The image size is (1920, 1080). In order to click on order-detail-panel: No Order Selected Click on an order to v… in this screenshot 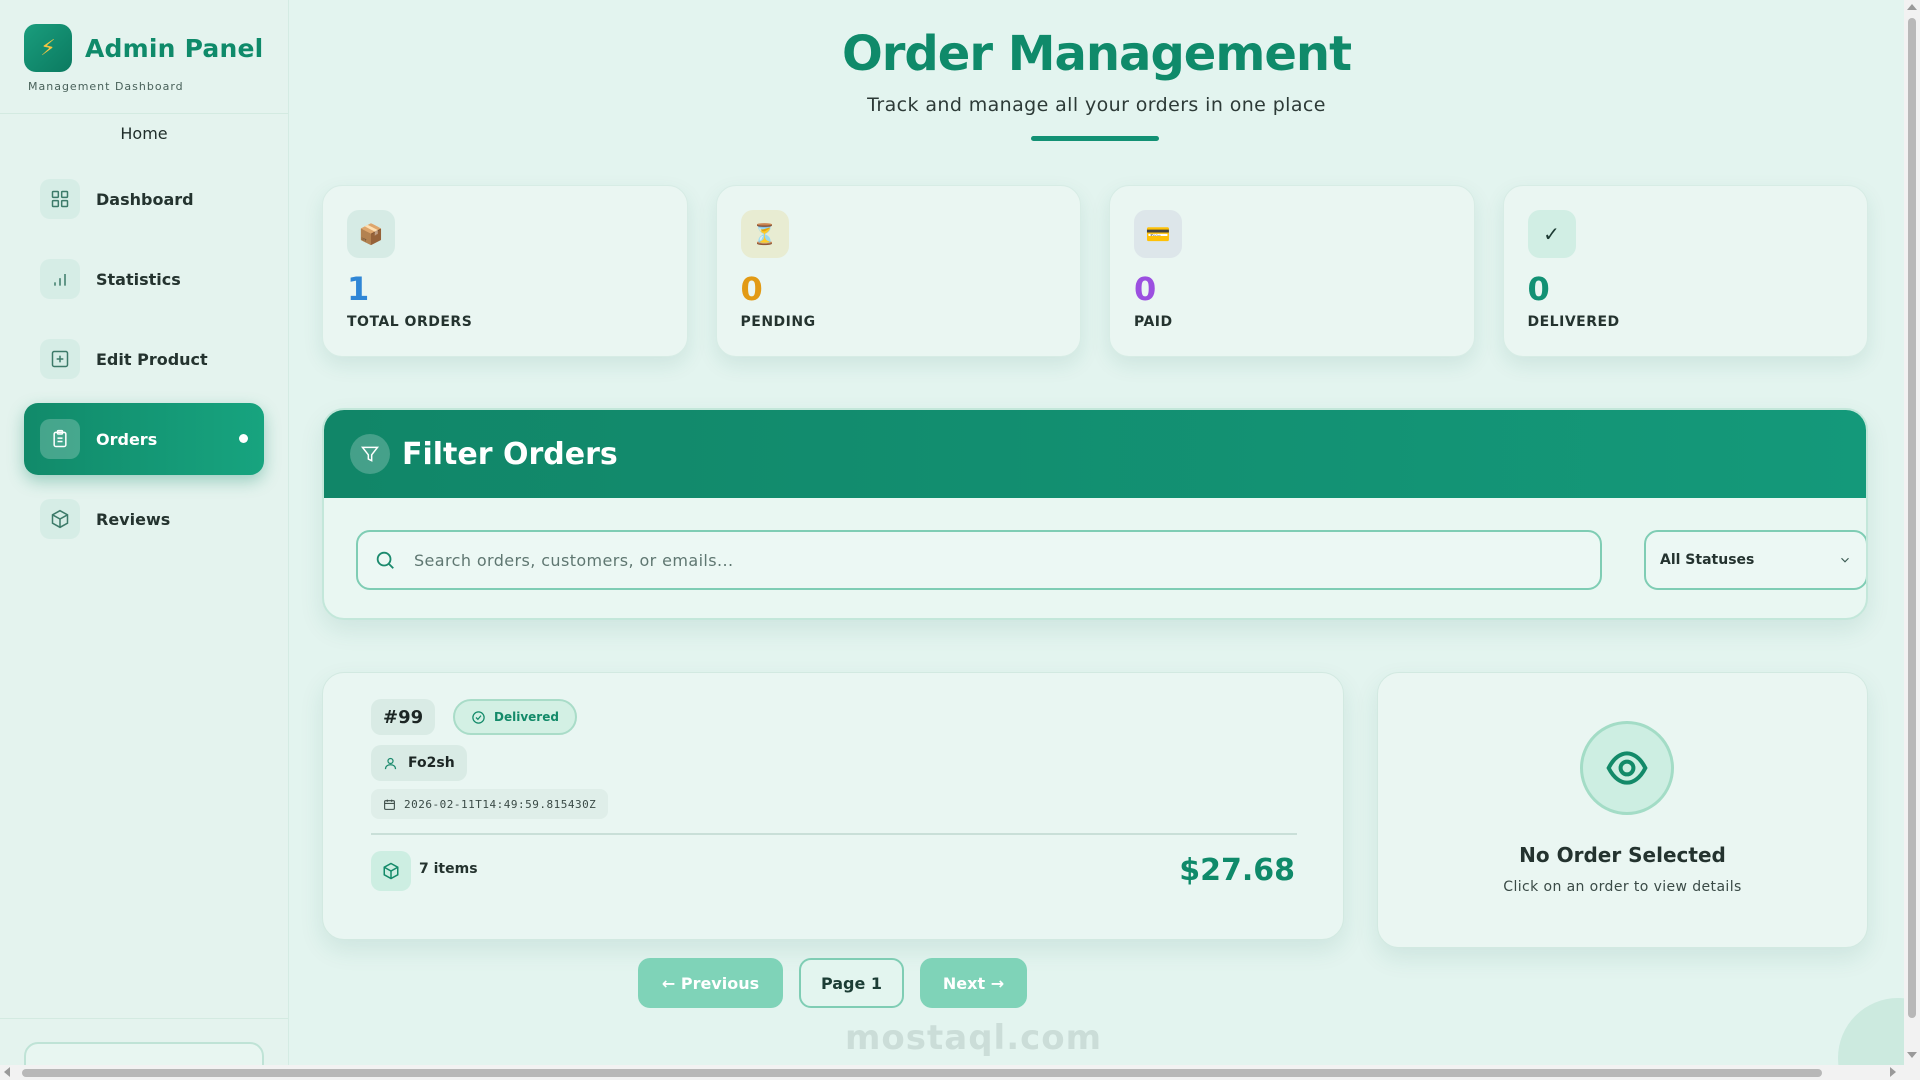, I will do `click(1622, 810)`.